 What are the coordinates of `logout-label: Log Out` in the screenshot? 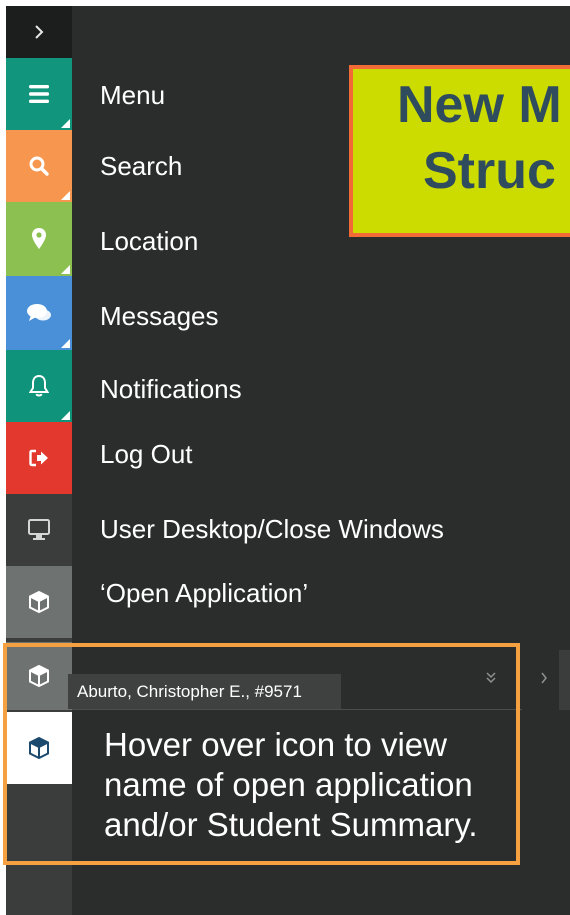 It's located at (146, 454).